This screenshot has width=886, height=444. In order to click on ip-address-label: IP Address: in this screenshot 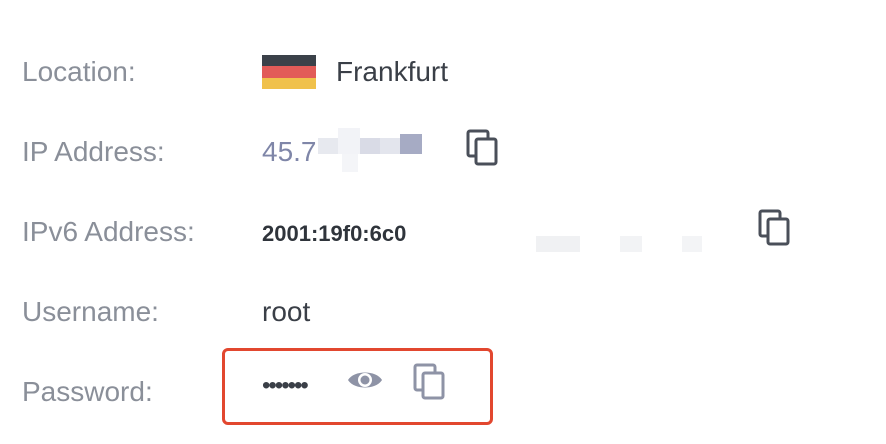, I will do `click(93, 151)`.